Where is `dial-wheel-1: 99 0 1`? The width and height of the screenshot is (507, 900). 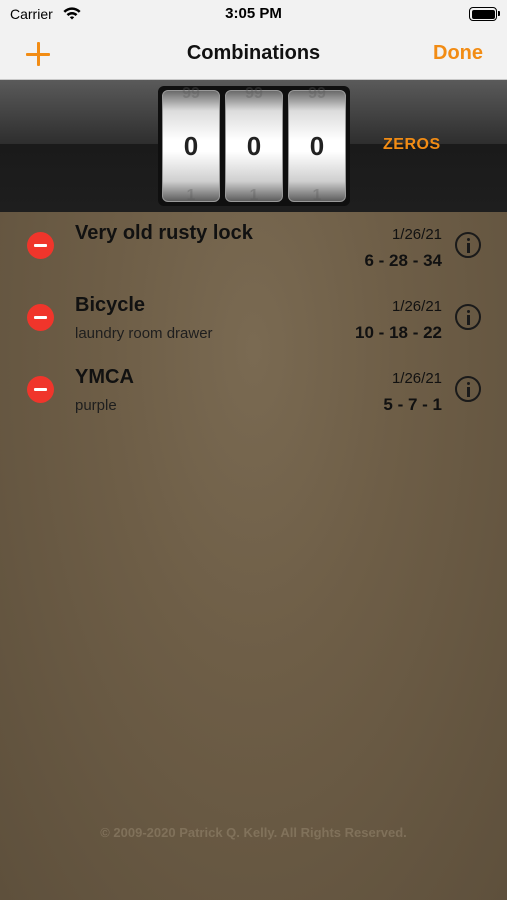
dial-wheel-1: 99 0 1 is located at coordinates (191, 144).